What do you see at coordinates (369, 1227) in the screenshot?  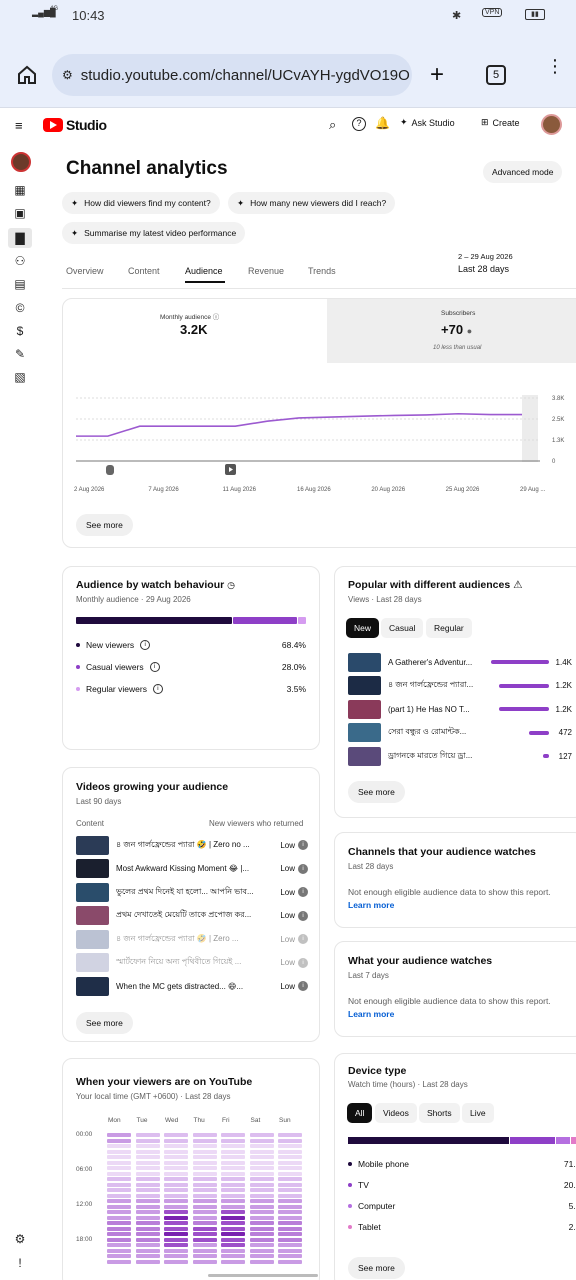 I see `device-label: Tablet` at bounding box center [369, 1227].